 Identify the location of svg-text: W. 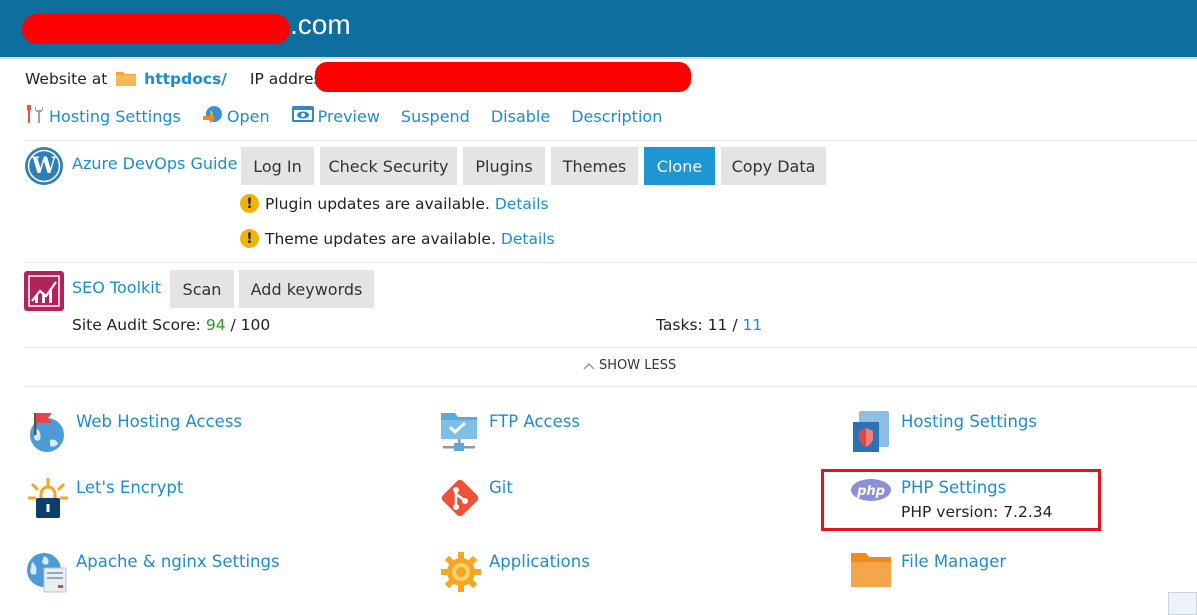
(44, 166).